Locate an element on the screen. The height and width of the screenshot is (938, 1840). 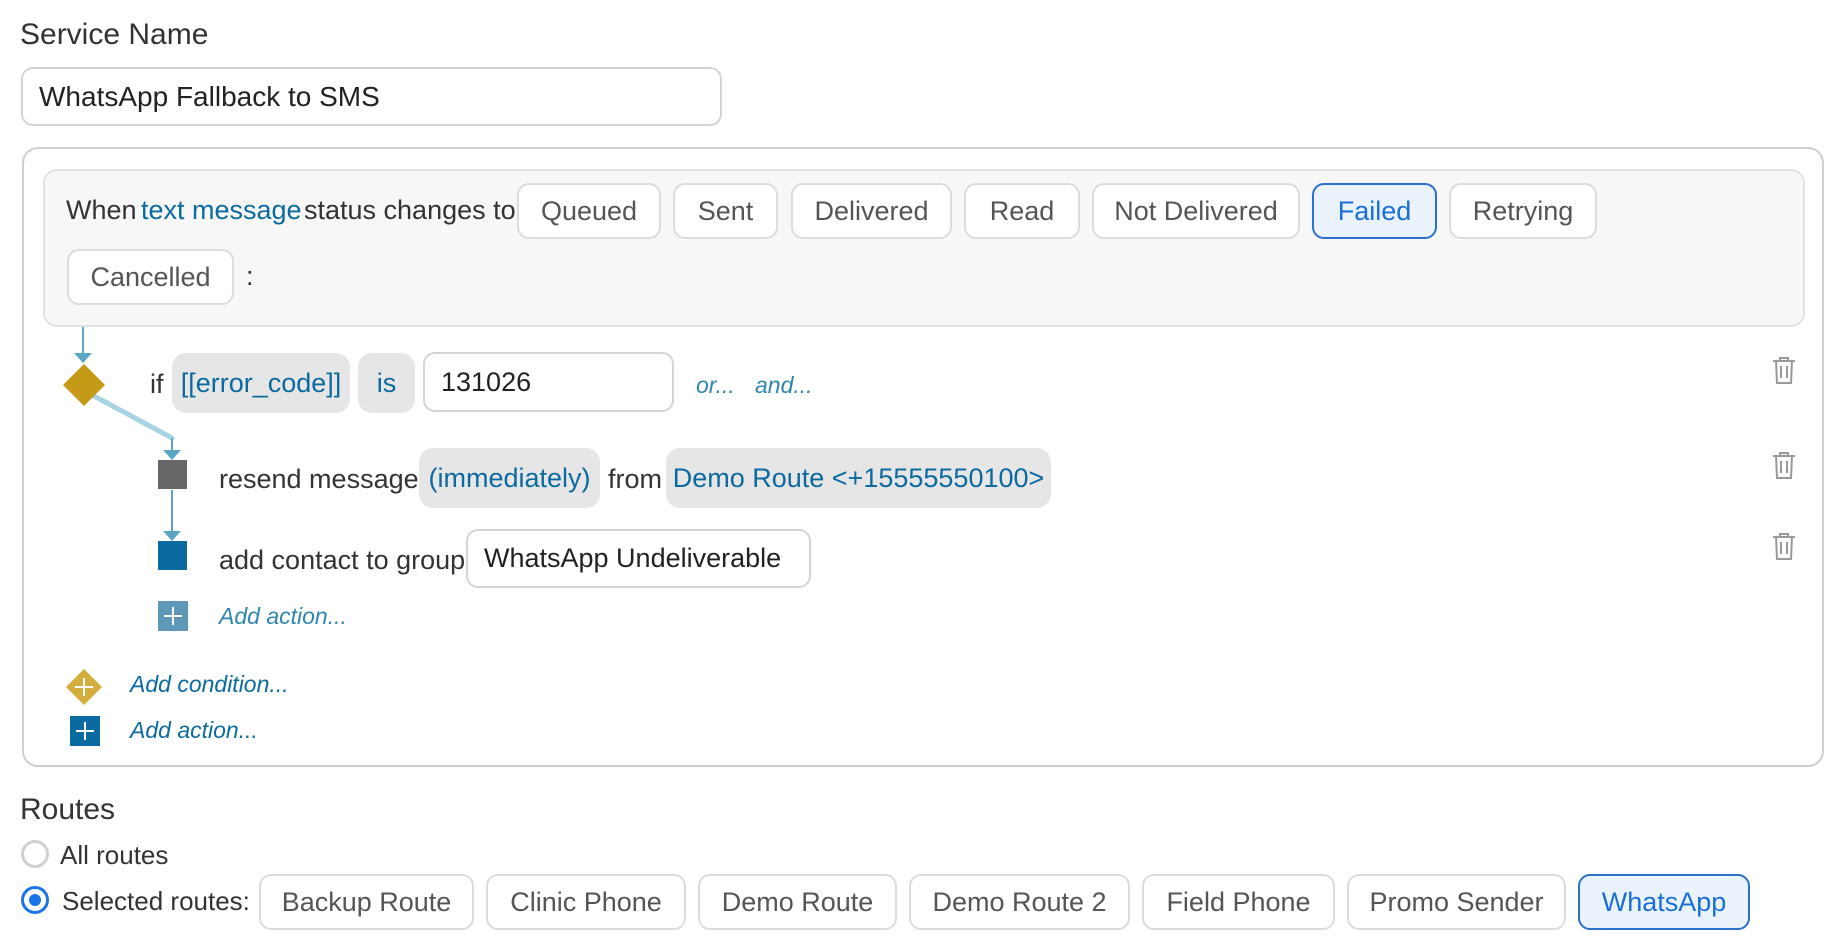
condition-field: [[error_code]] is located at coordinates (261, 383).